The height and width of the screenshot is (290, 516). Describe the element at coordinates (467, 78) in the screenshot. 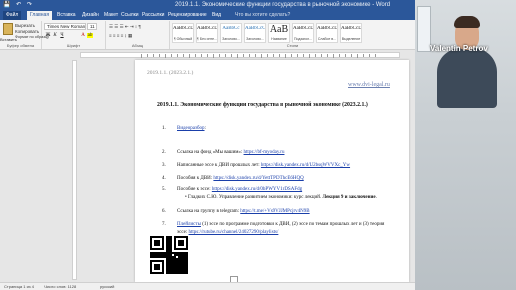

I see `presenter-body` at that location.